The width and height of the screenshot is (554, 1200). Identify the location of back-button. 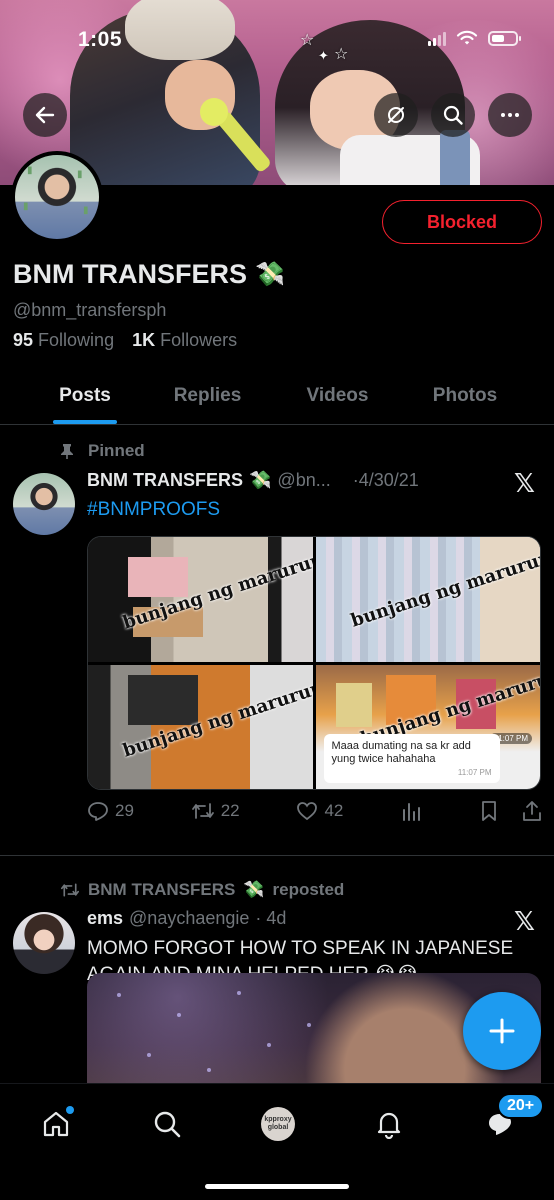
(45, 115).